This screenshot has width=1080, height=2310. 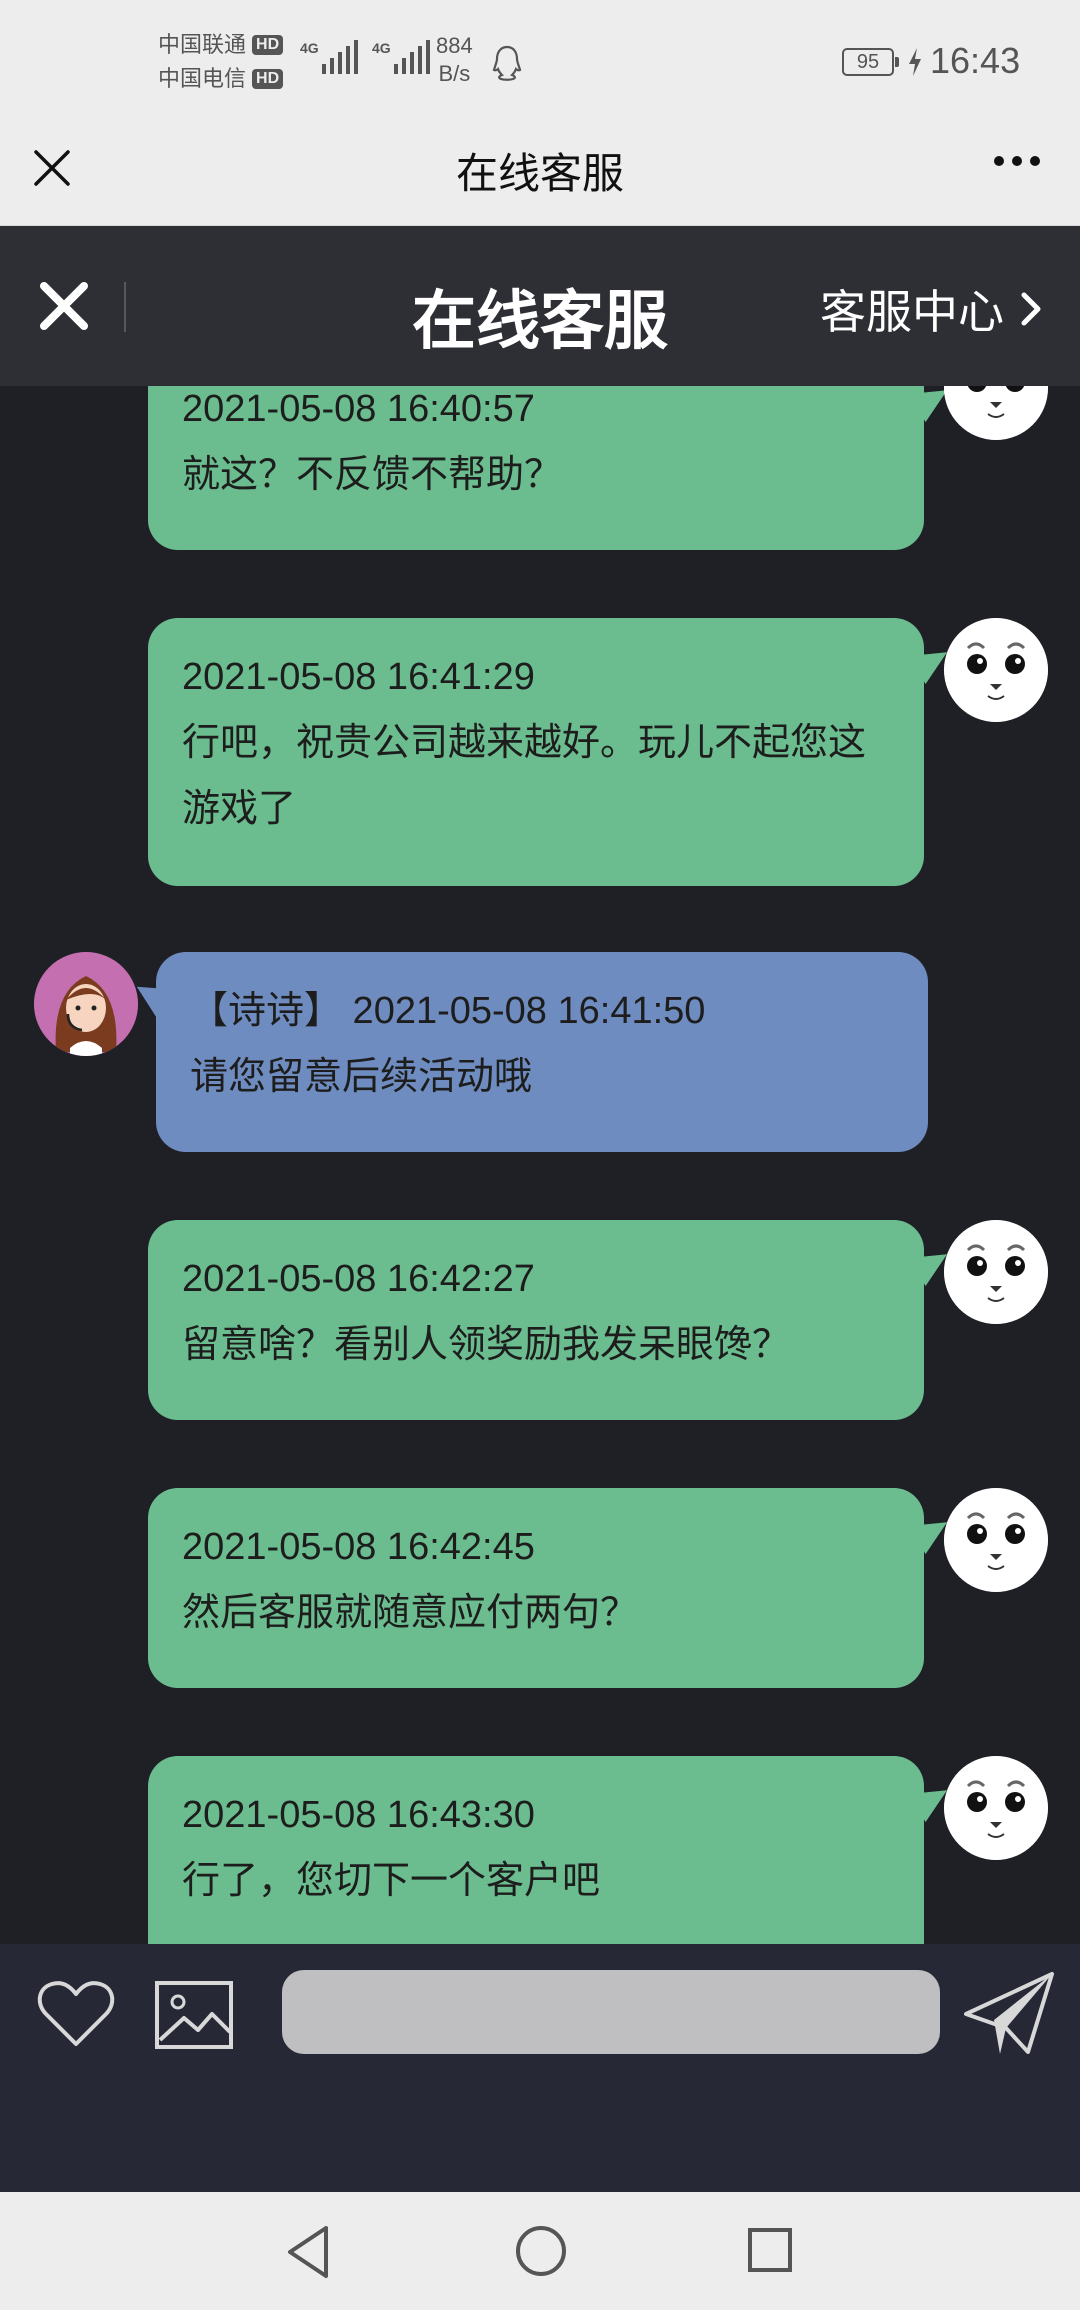 What do you see at coordinates (915, 62) in the screenshot?
I see `charging-icon` at bounding box center [915, 62].